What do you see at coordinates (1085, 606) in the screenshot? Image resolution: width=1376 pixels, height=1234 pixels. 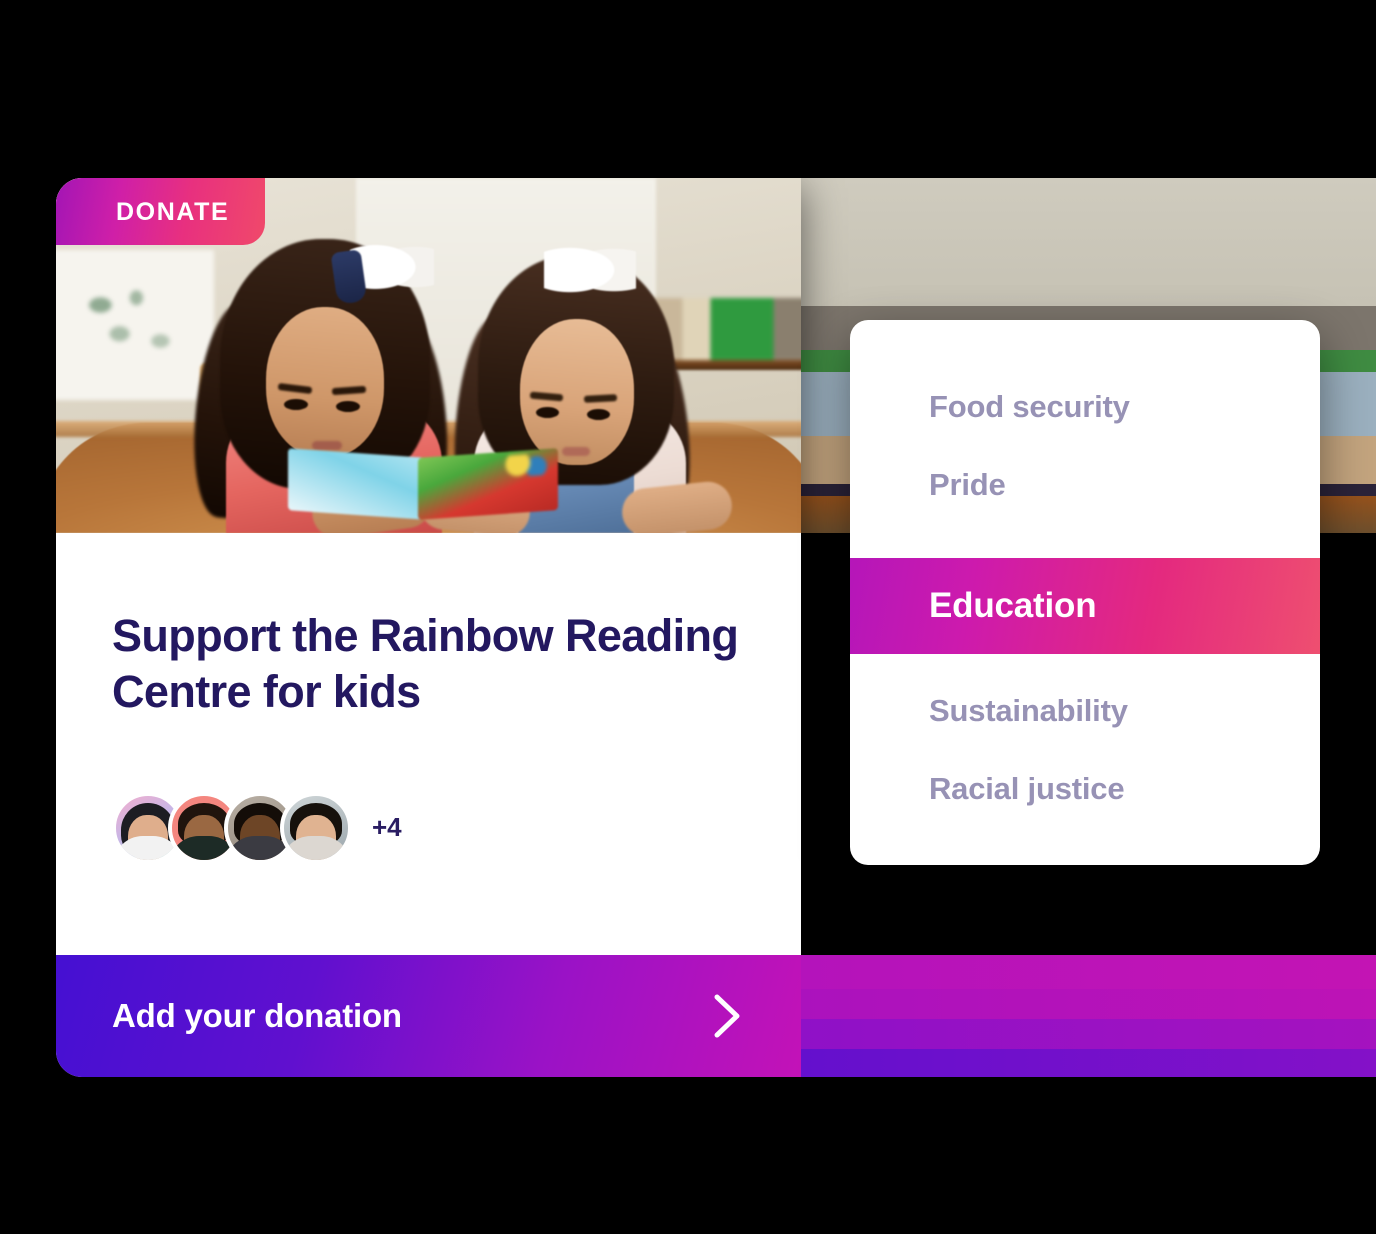 I see `dropdown-item-education: Education` at bounding box center [1085, 606].